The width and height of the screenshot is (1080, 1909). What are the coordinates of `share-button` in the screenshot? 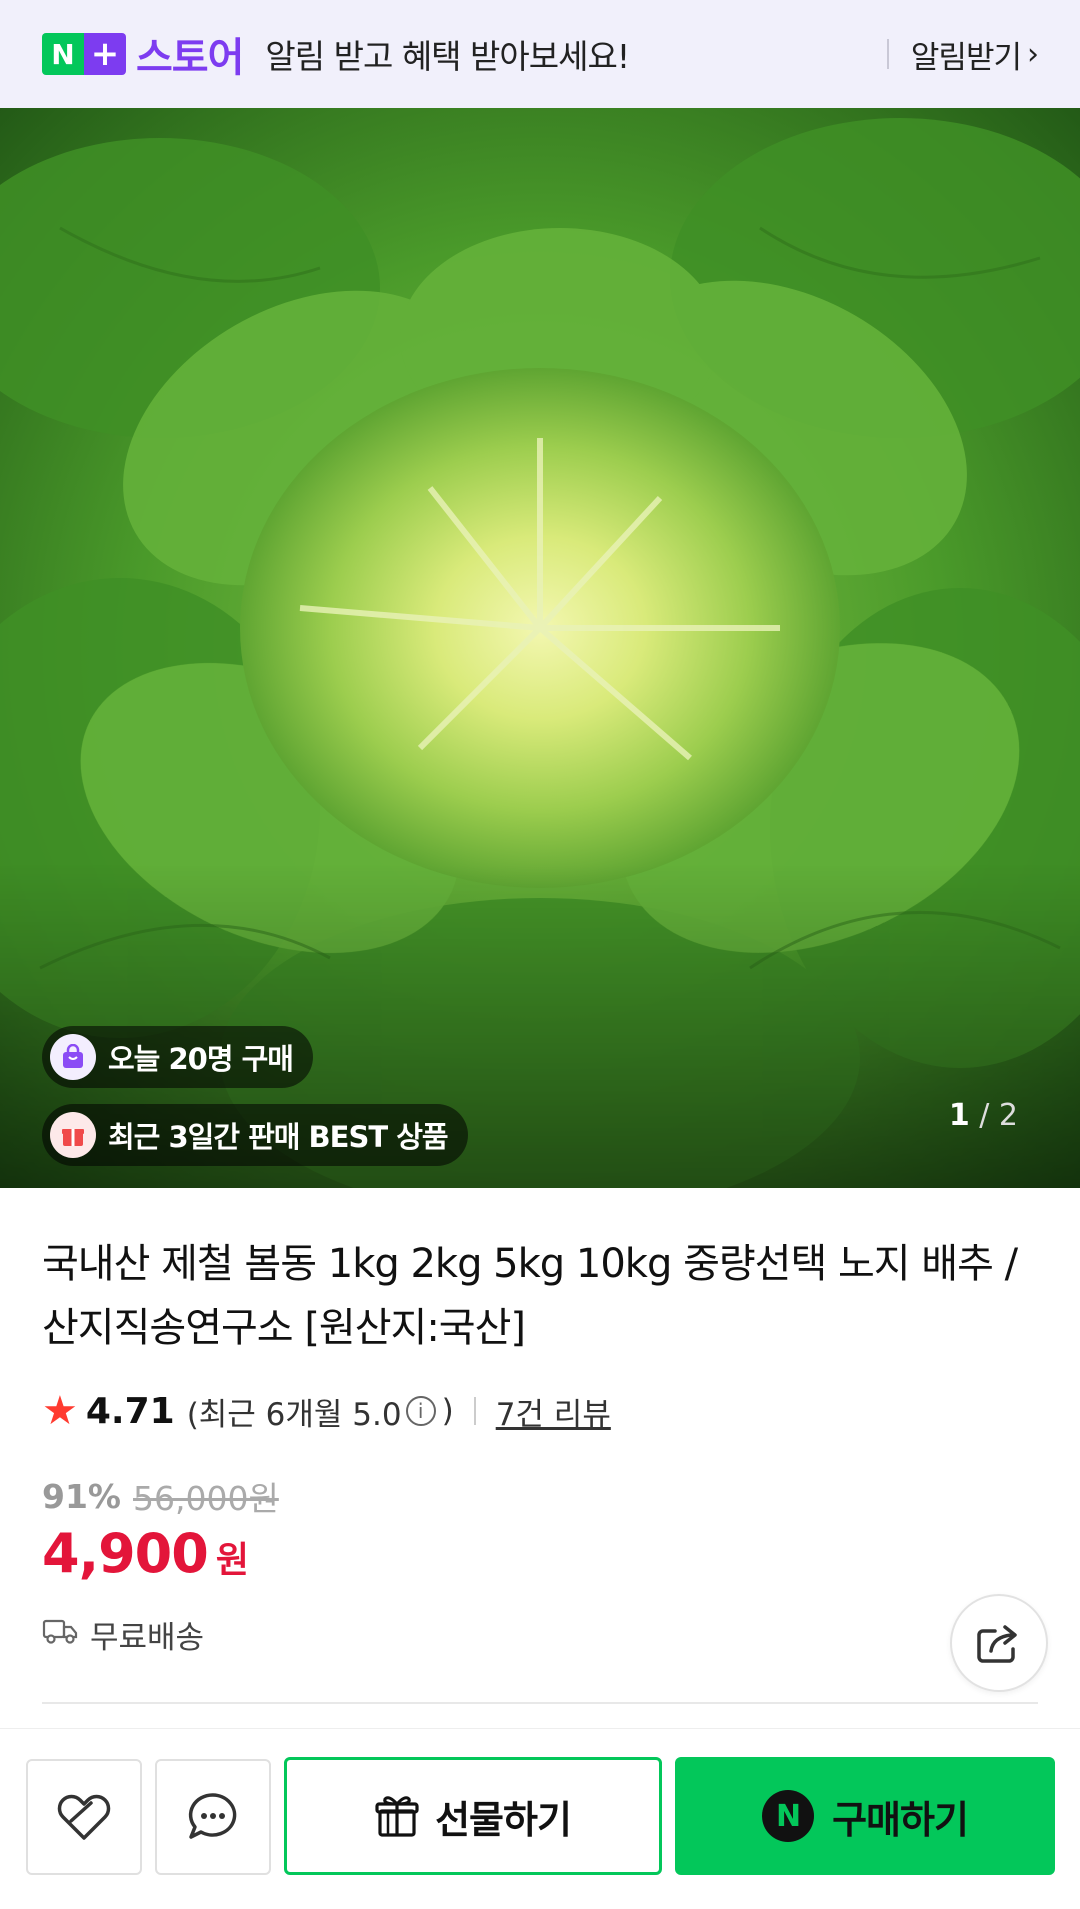 It's located at (999, 1643).